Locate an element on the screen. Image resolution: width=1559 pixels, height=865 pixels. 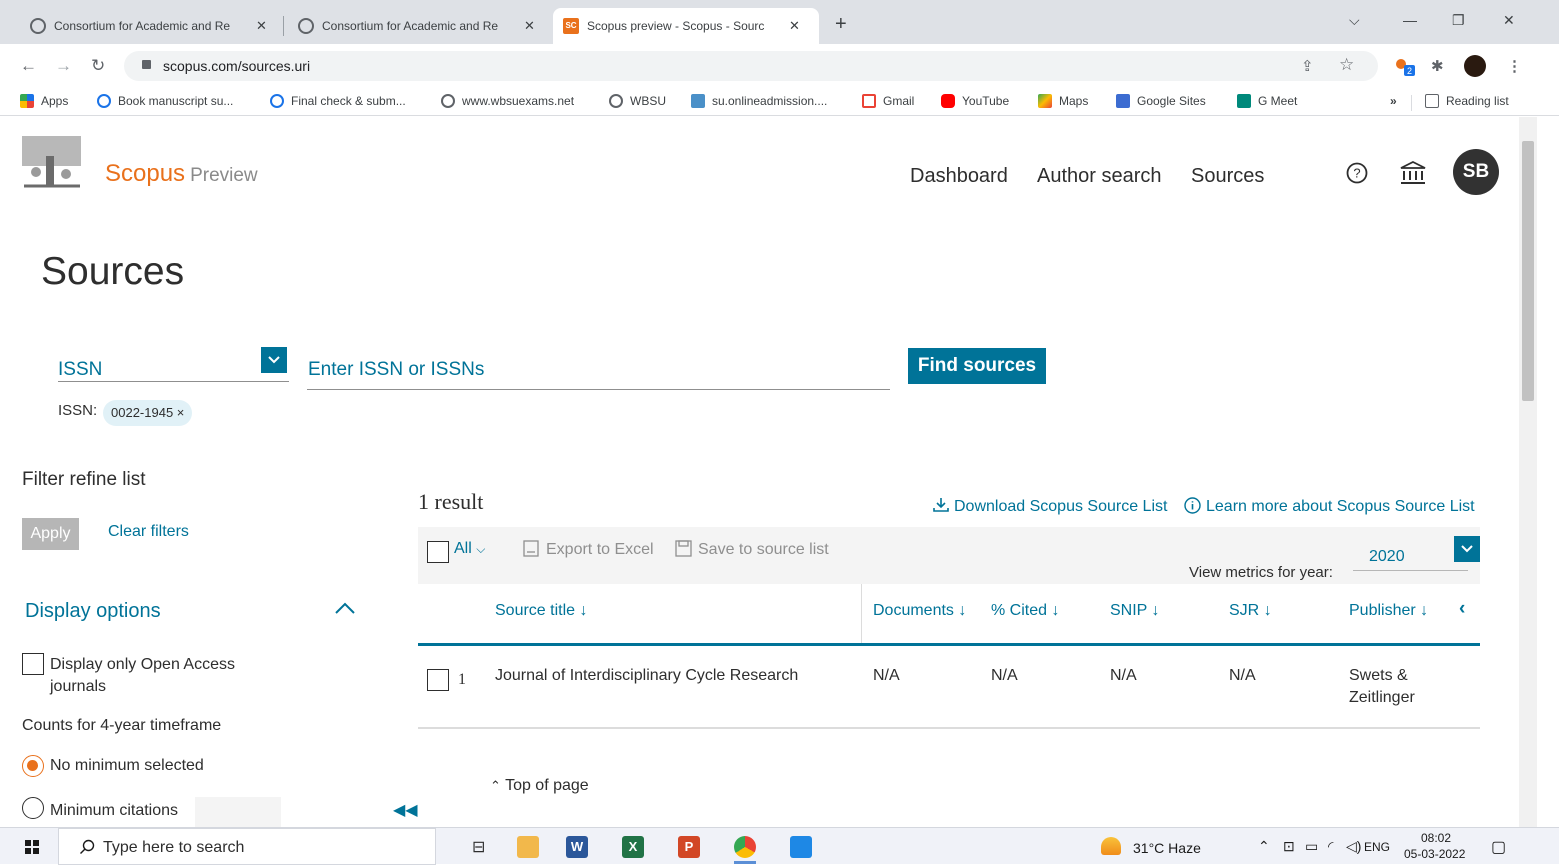
issn-filter-chip: 0022-1945 × is located at coordinates (148, 413).